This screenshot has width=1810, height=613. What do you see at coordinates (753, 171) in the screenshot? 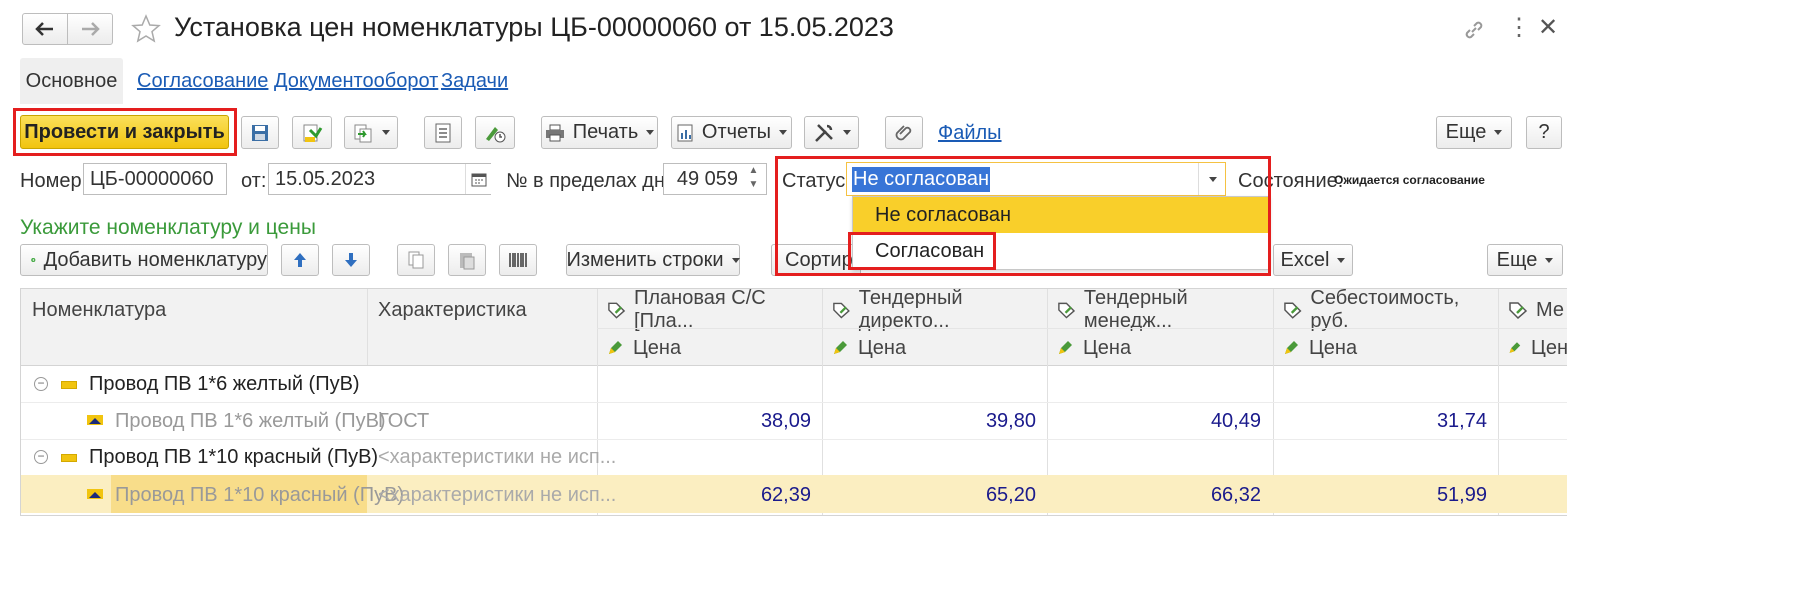
I see `stepper-up-icon: ▲` at bounding box center [753, 171].